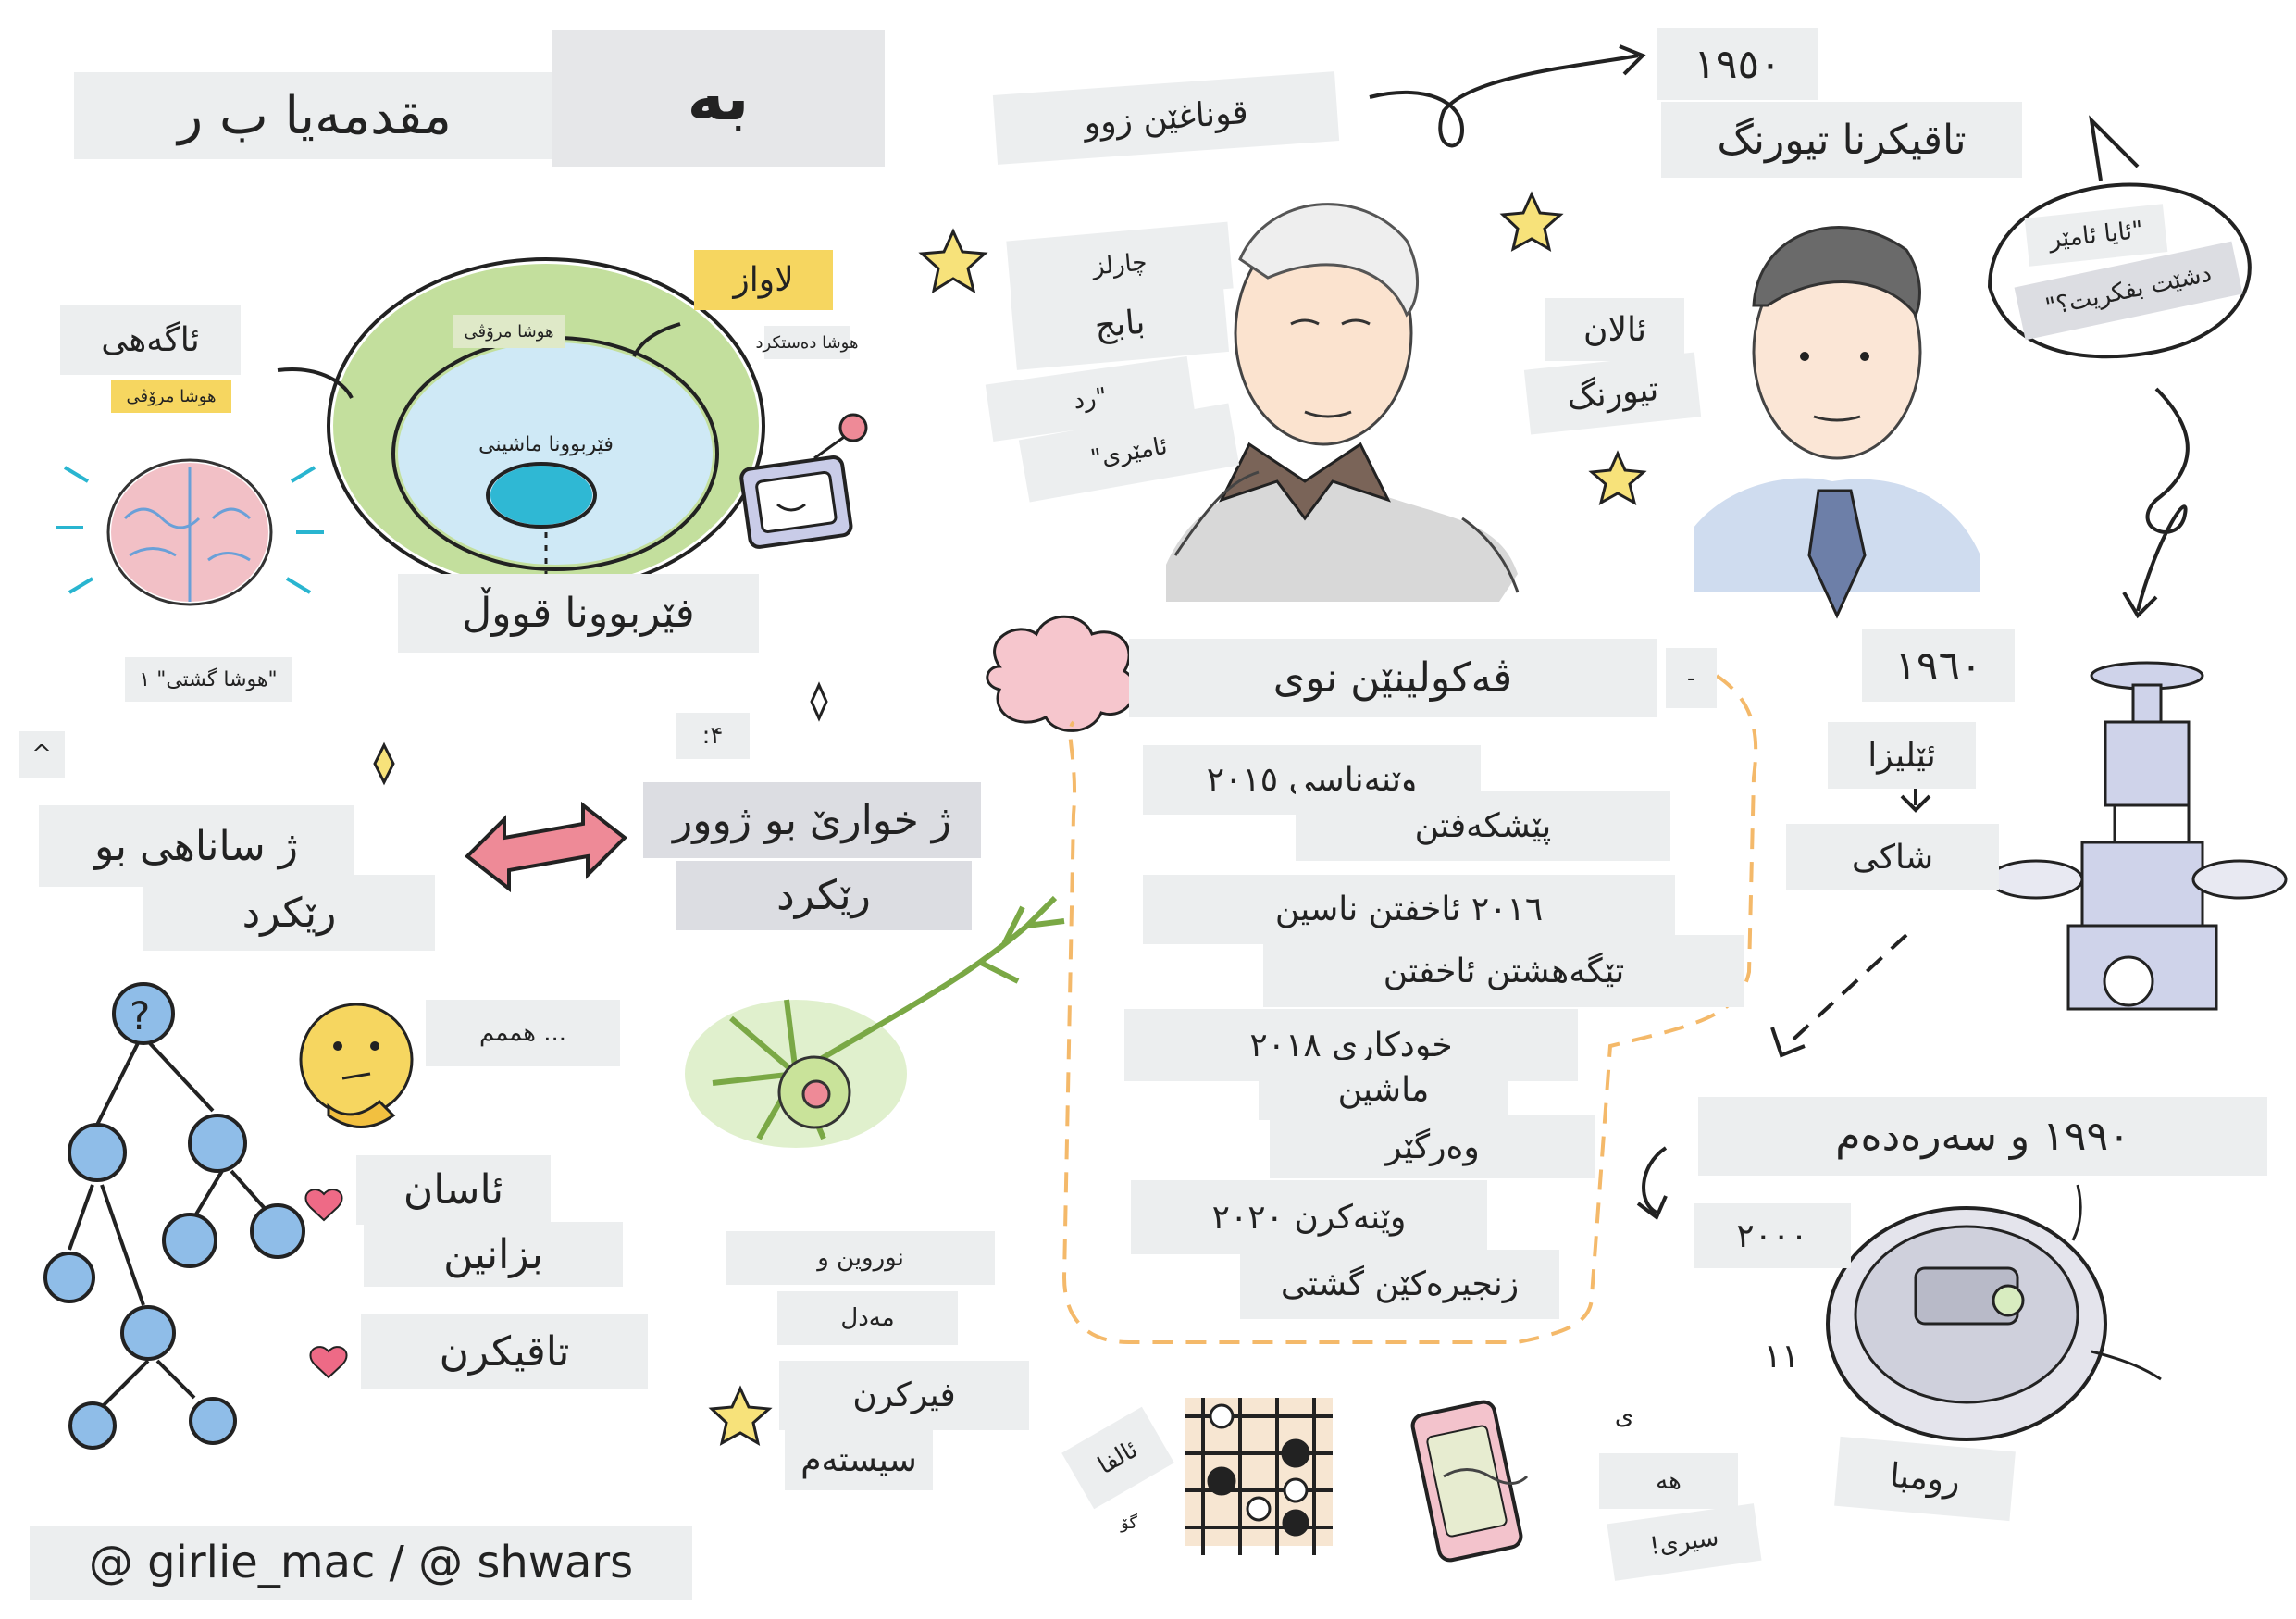  What do you see at coordinates (1692, 678) in the screenshot?
I see `research-dash: -` at bounding box center [1692, 678].